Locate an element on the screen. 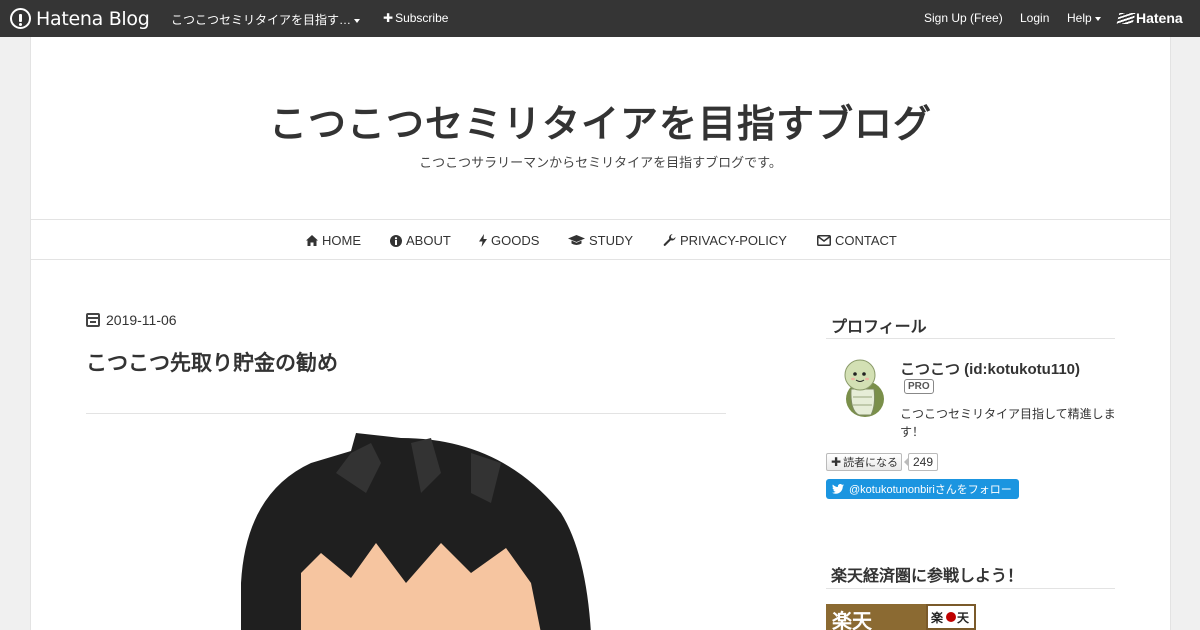 The width and height of the screenshot is (1200, 630). hatena-blog-logo: Hatena Blog is located at coordinates (80, 18).